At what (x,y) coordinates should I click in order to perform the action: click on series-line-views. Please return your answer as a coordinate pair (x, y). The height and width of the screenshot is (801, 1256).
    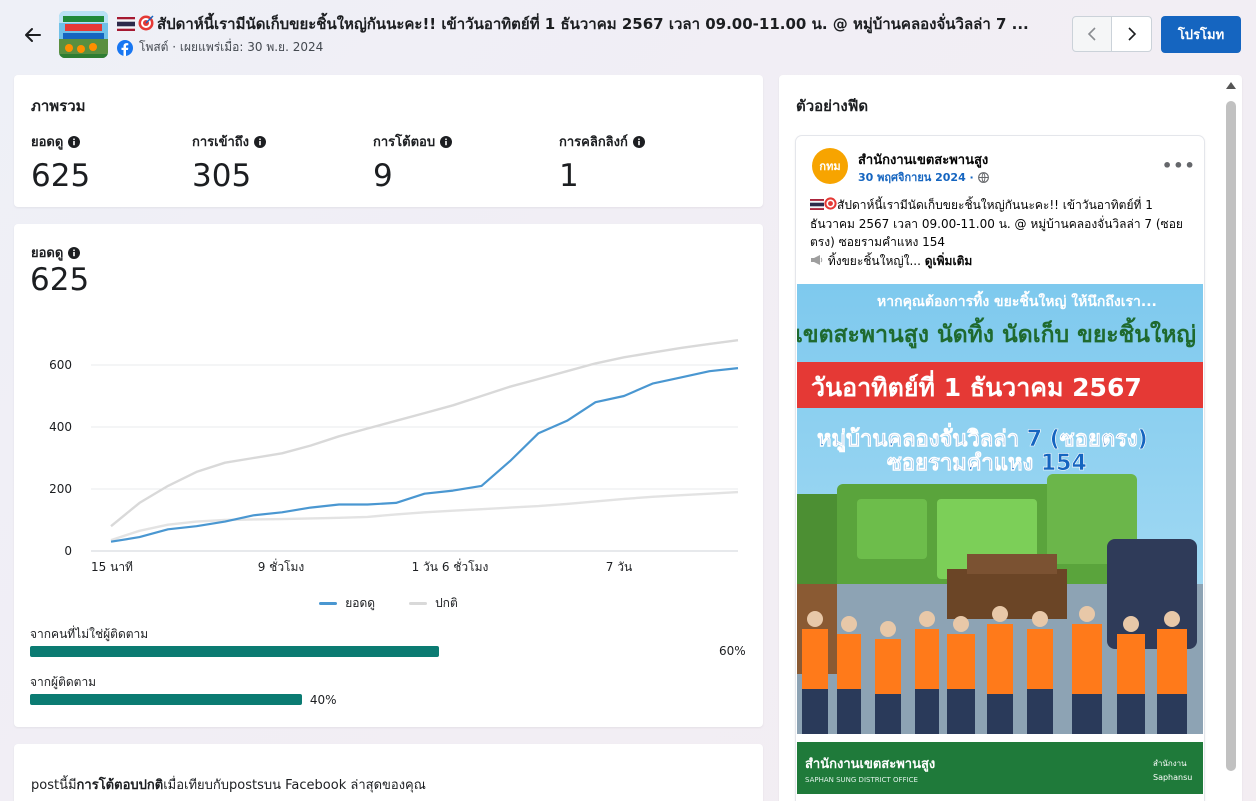
    Looking at the image, I should click on (424, 455).